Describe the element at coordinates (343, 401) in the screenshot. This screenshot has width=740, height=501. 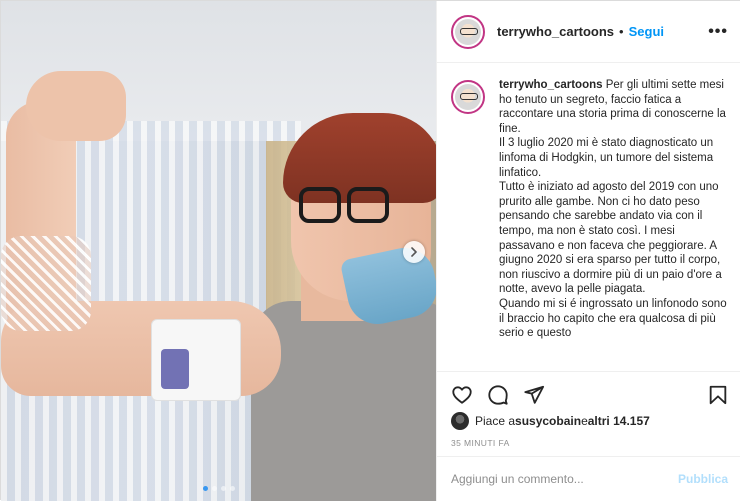
I see `photo-shirt` at that location.